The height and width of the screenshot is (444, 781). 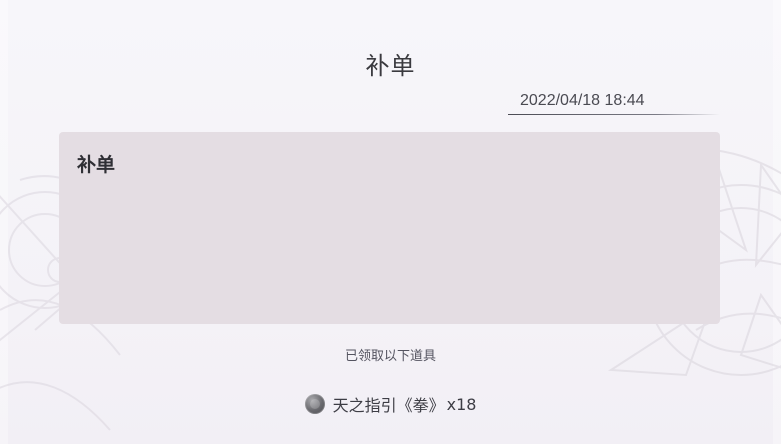 What do you see at coordinates (614, 114) in the screenshot?
I see `date-underline` at bounding box center [614, 114].